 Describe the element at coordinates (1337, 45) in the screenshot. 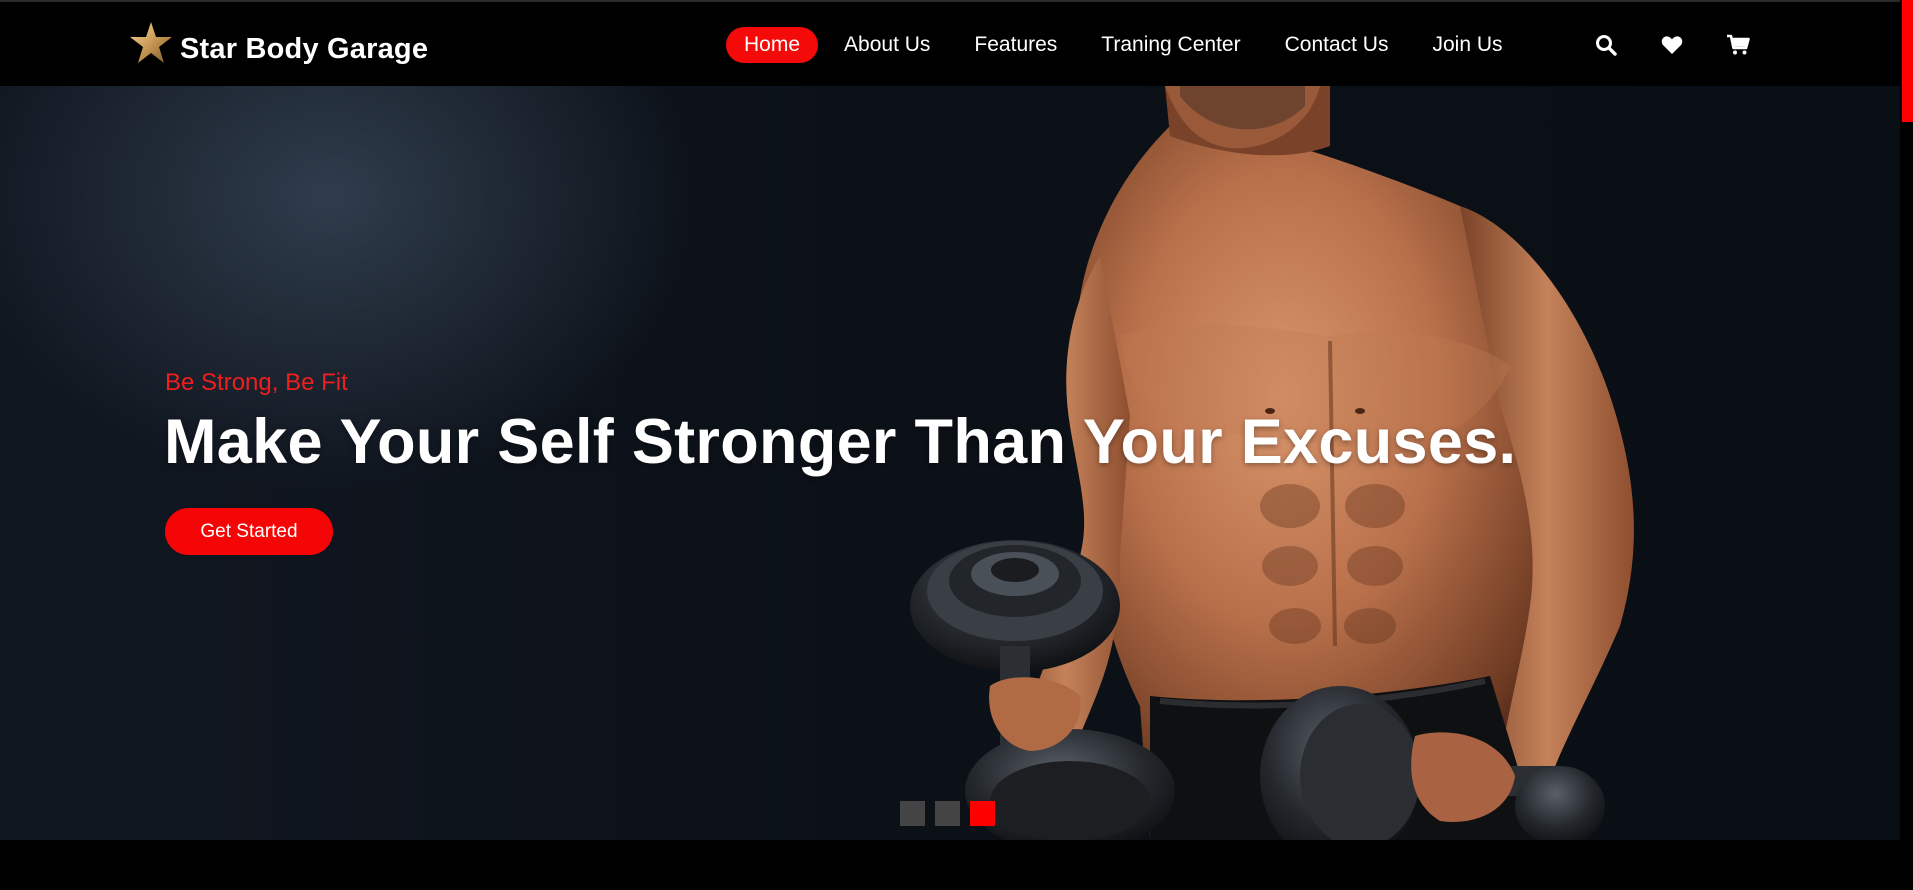

I see `nav-contact-us: Contact Us` at that location.